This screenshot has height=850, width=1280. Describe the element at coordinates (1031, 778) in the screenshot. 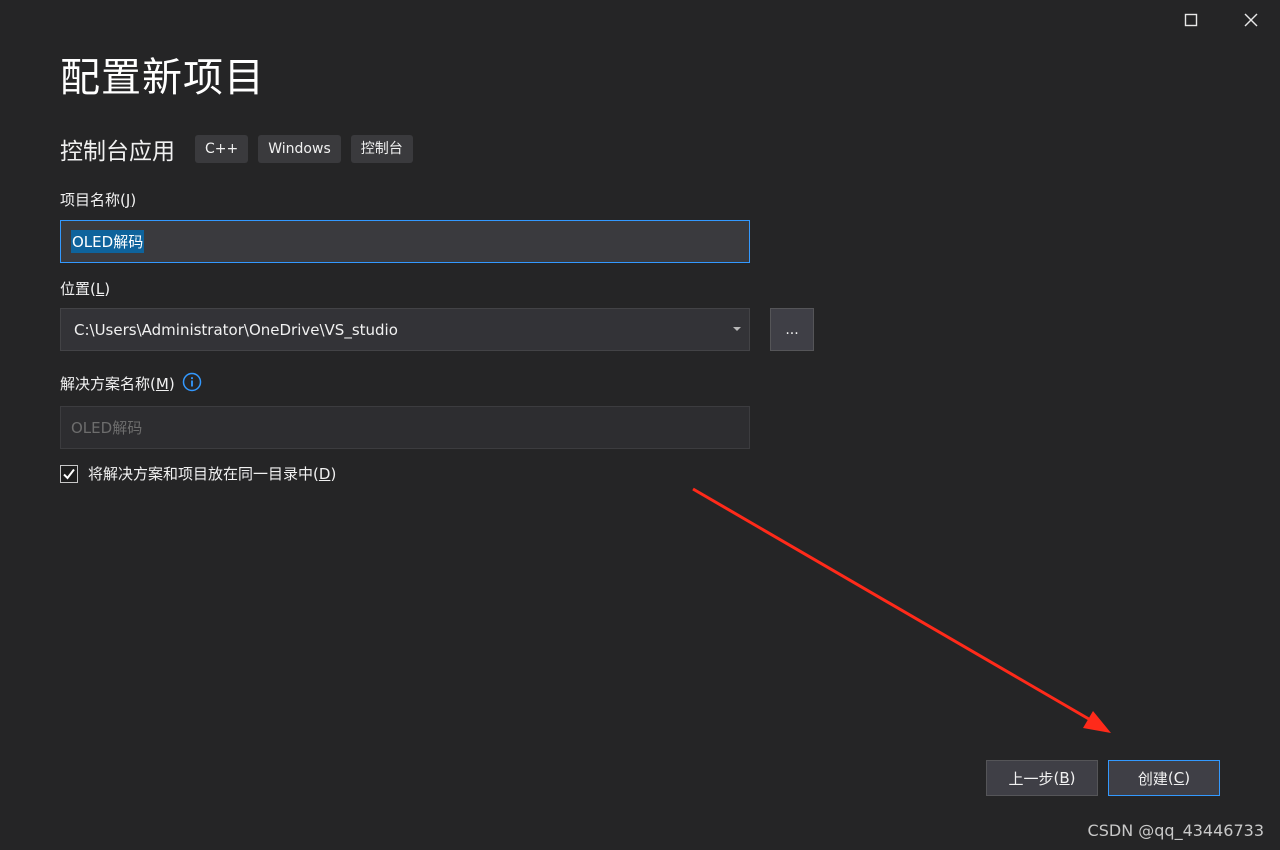

I see `back-button-label: 上一步` at that location.